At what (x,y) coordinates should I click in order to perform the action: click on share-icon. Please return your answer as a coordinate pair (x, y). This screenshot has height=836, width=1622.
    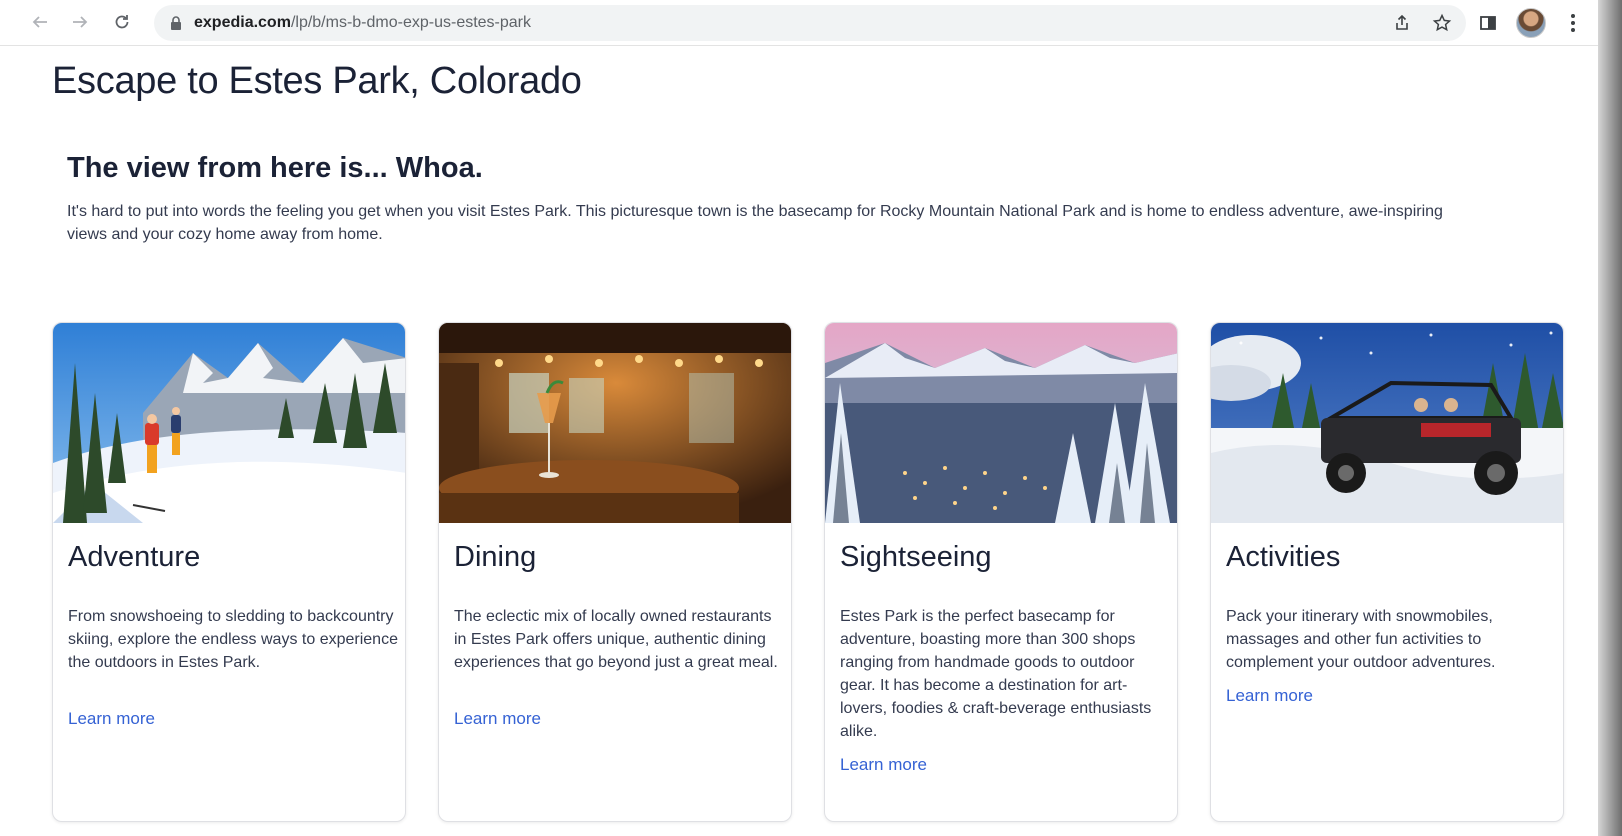
    Looking at the image, I should click on (1402, 23).